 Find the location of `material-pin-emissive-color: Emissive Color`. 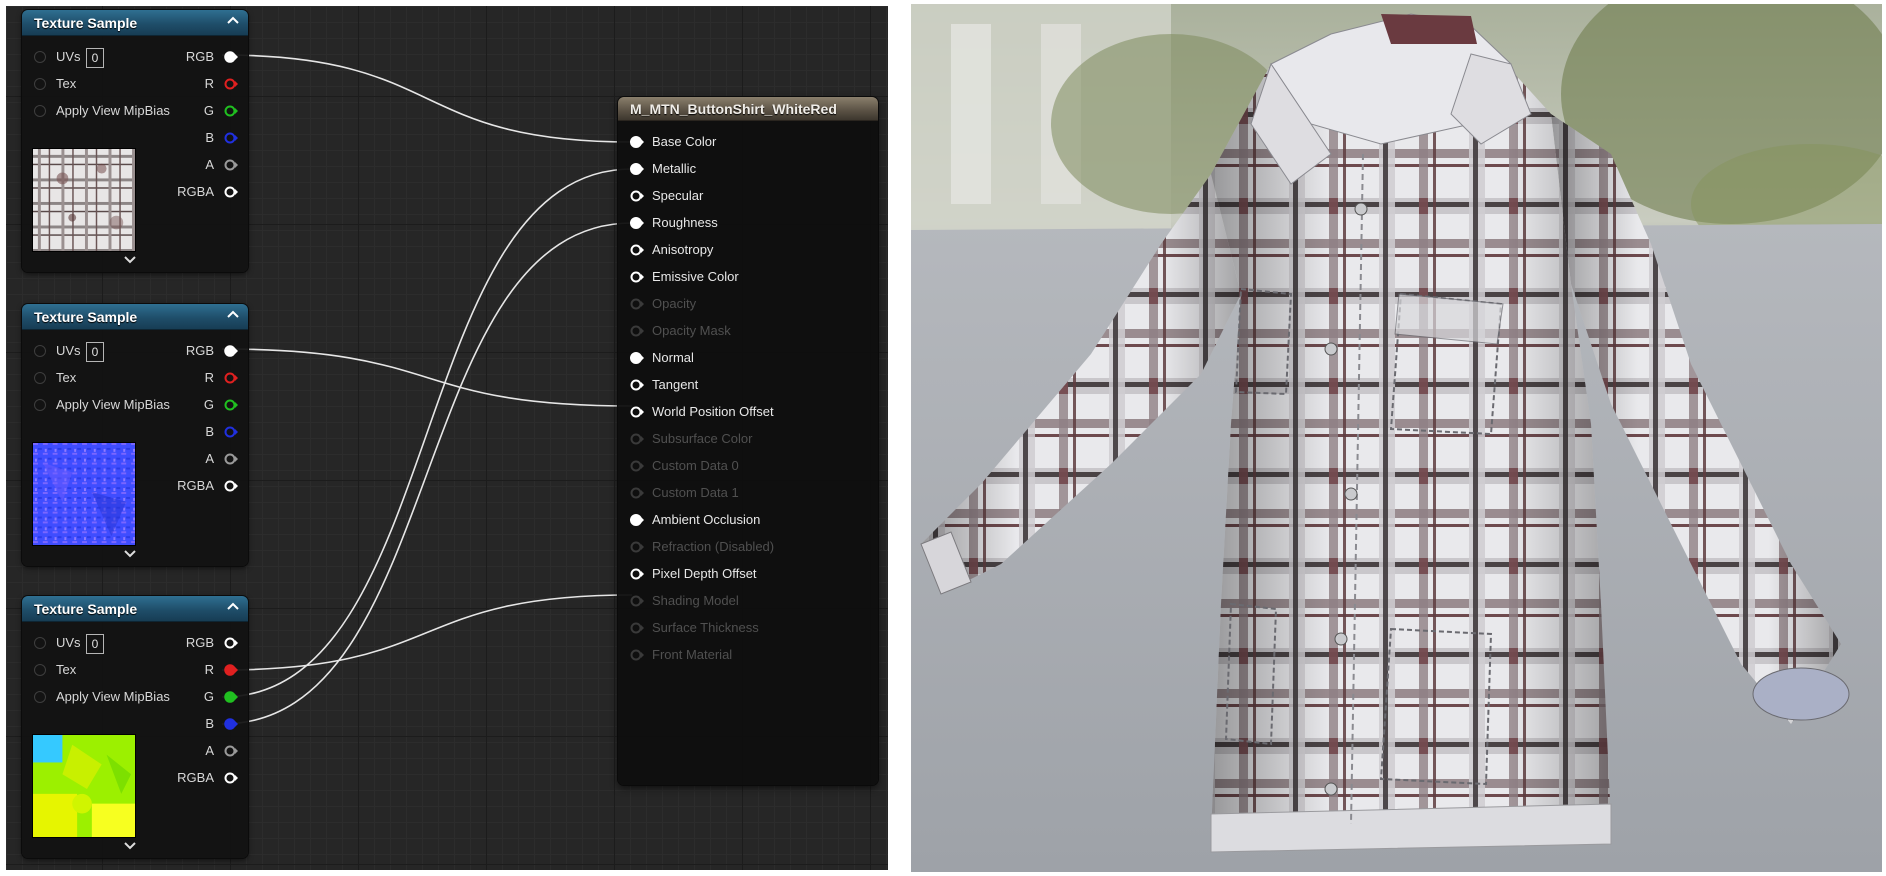

material-pin-emissive-color: Emissive Color is located at coordinates (748, 277).